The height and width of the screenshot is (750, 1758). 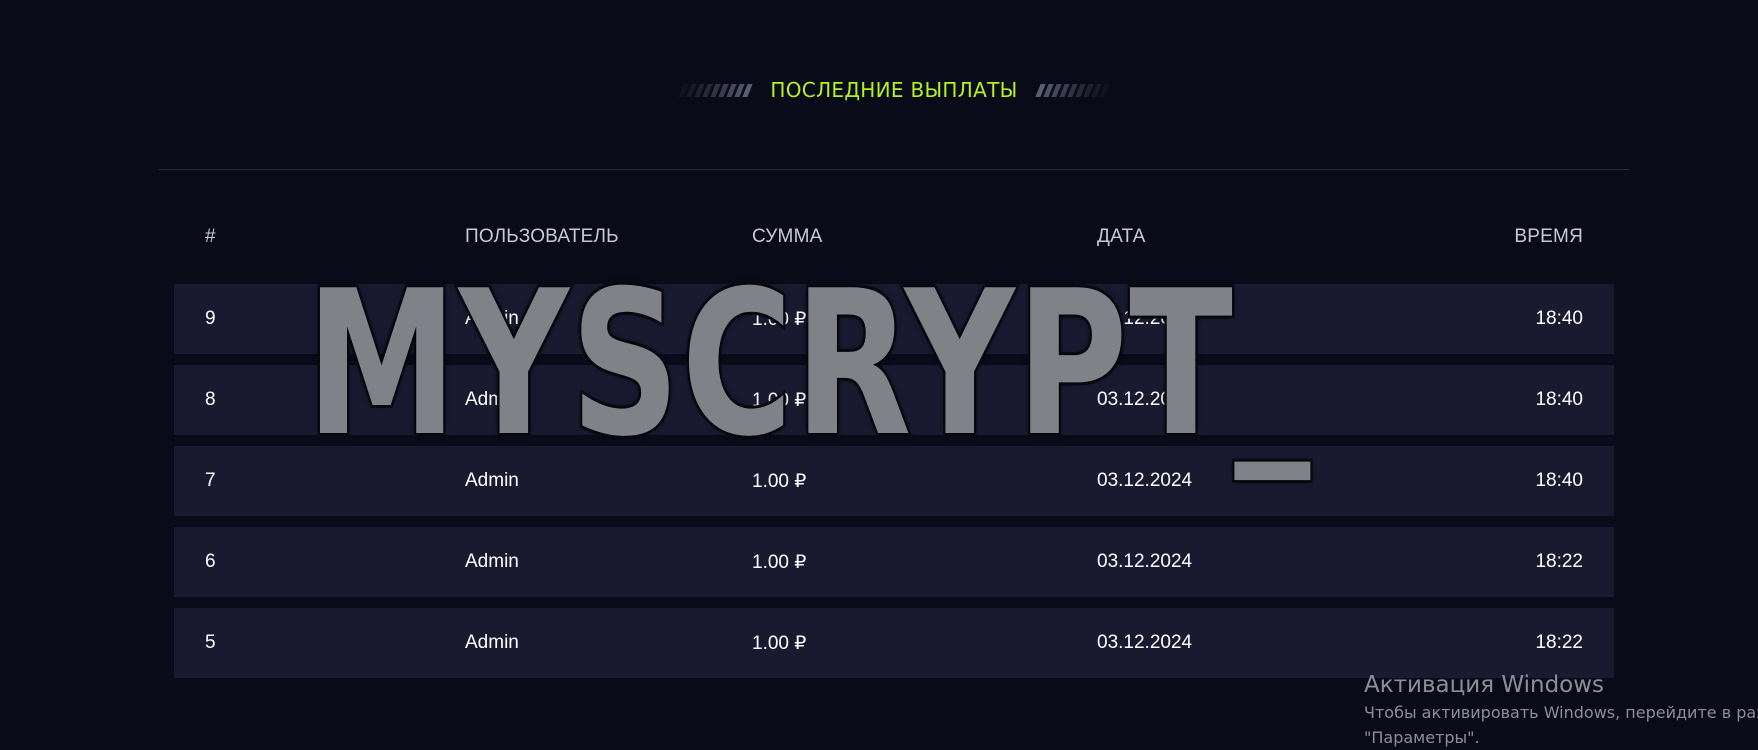 What do you see at coordinates (542, 236) in the screenshot?
I see `header-user: ПОЛЬЗОВАТЕЛЬ` at bounding box center [542, 236].